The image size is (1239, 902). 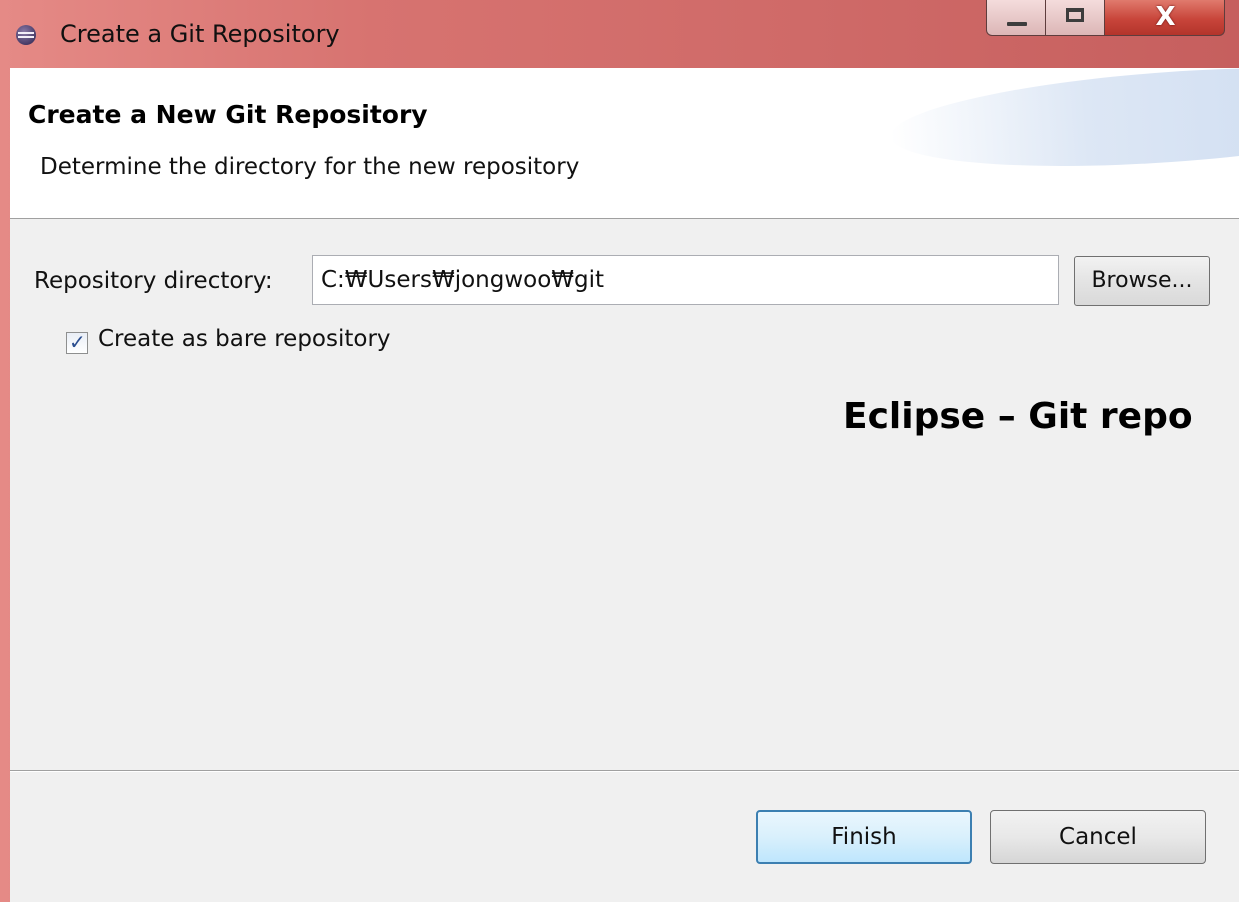 I want to click on checkmark-icon: ✓, so click(x=77, y=342).